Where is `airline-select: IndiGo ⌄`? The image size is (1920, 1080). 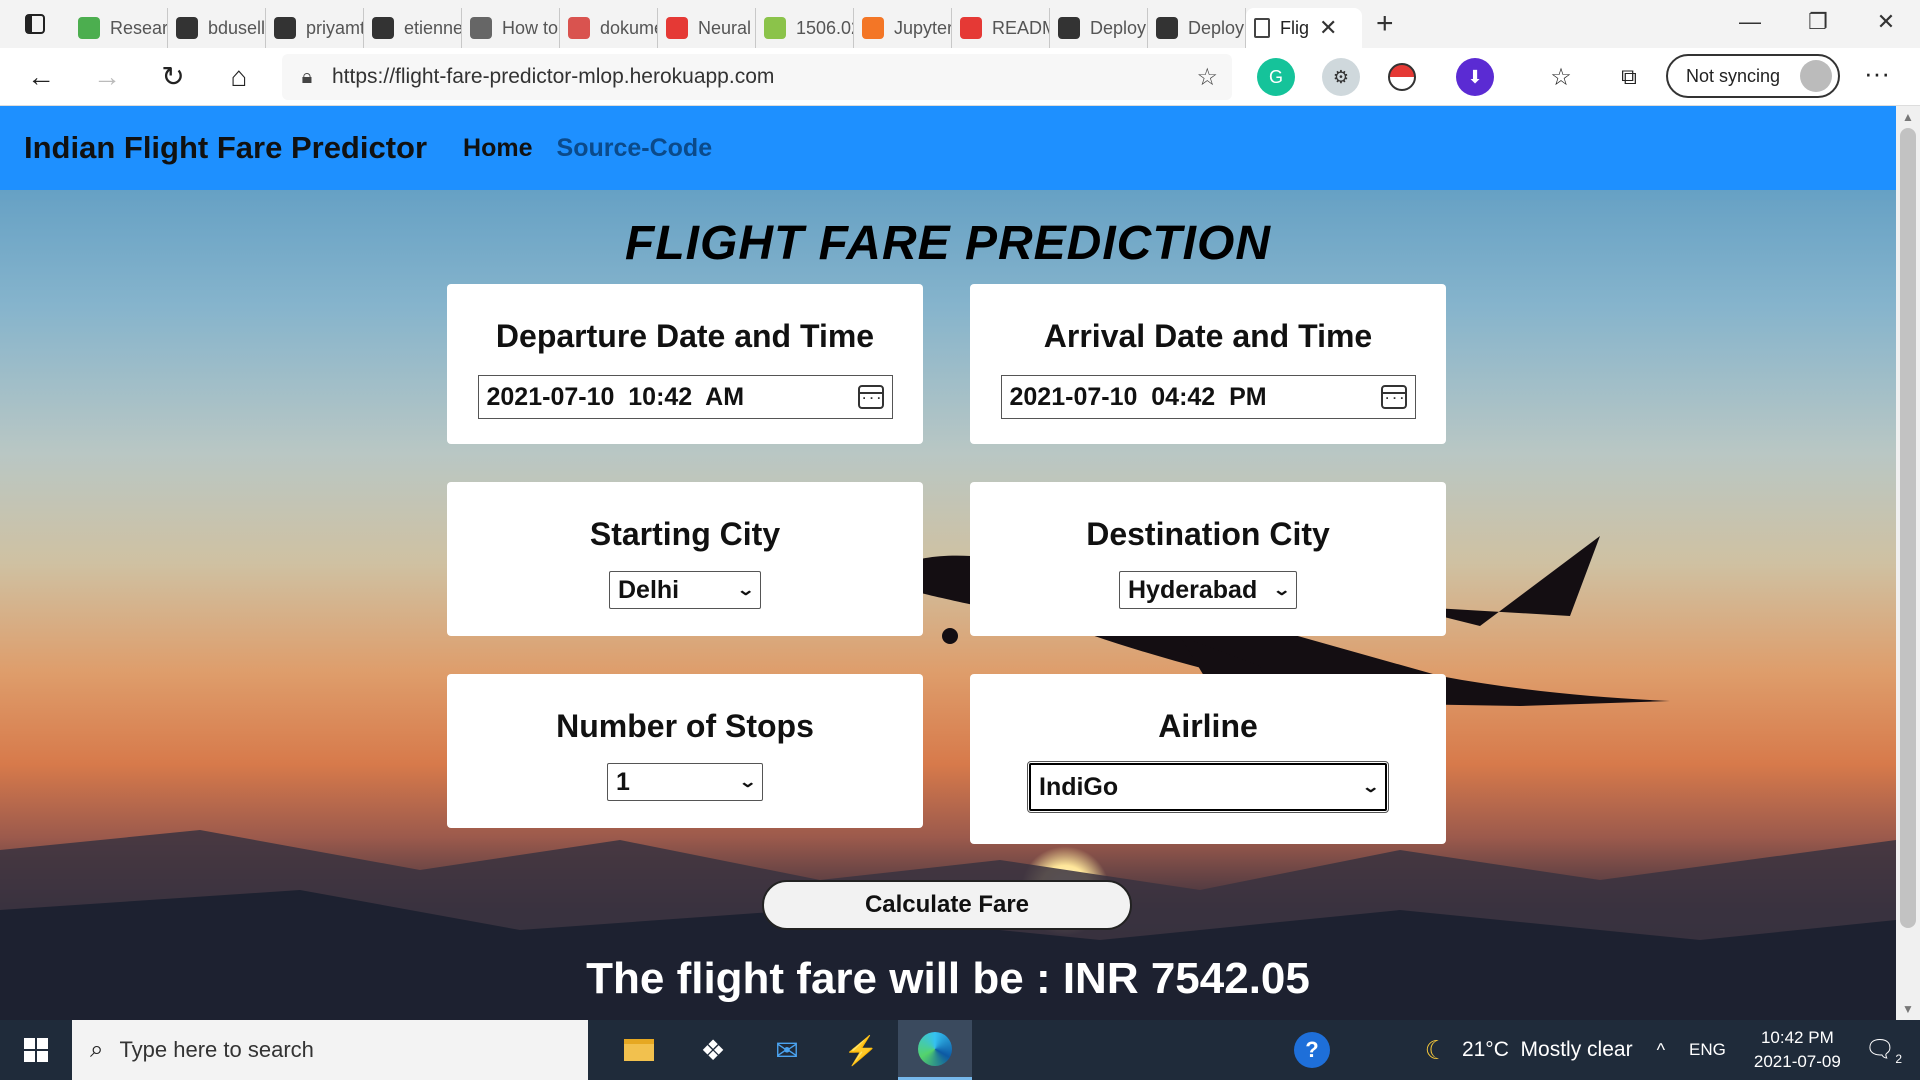
airline-select: IndiGo ⌄ is located at coordinates (1208, 787).